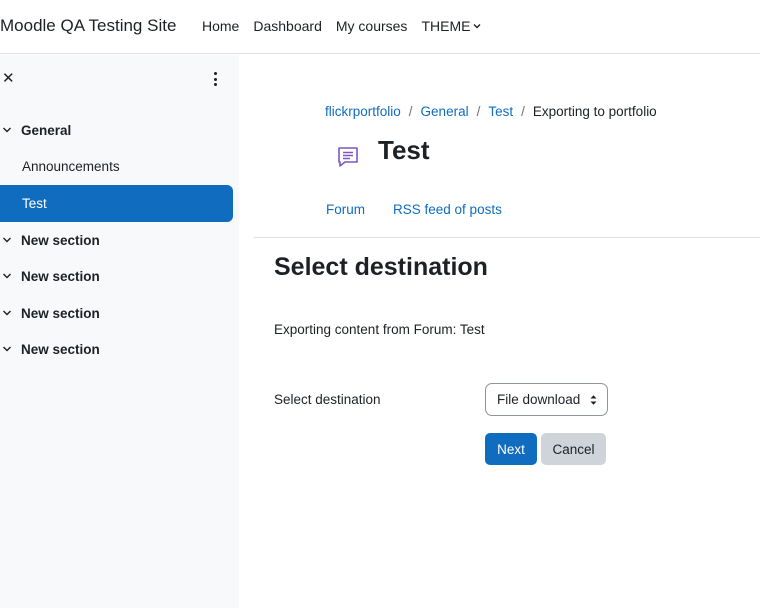 The height and width of the screenshot is (608, 760). I want to click on header-divider, so click(507, 237).